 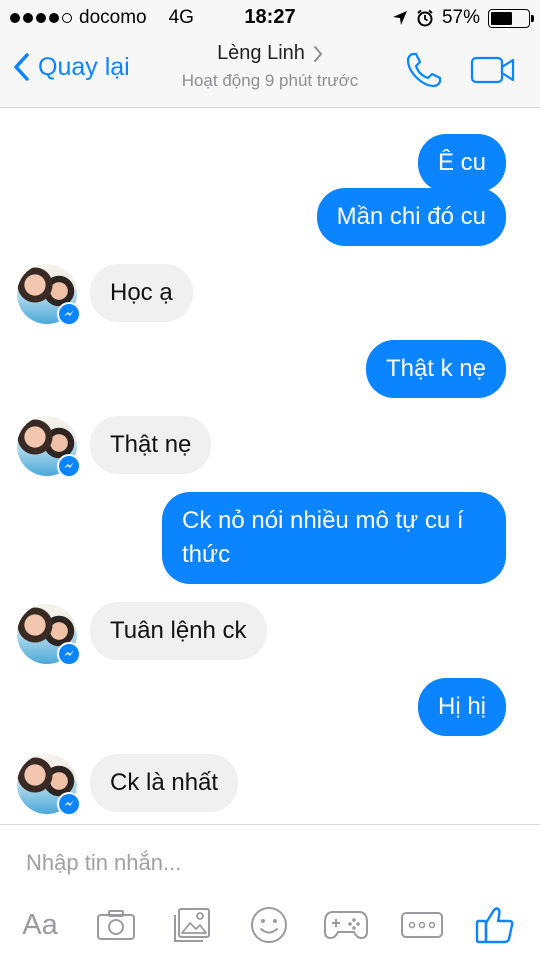 I want to click on text-format-button: Aa, so click(x=40, y=925).